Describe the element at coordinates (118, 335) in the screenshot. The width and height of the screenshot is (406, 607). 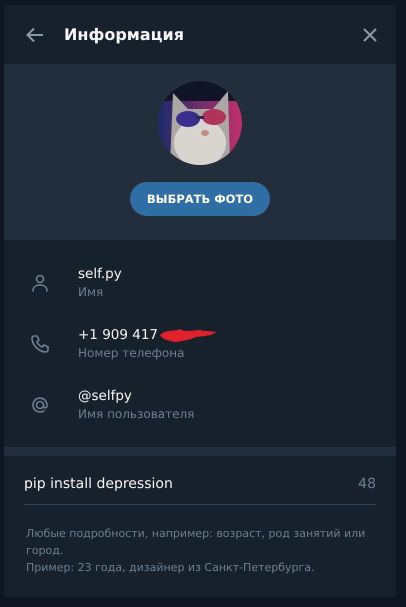
I see `field-value: +1 909 417` at that location.